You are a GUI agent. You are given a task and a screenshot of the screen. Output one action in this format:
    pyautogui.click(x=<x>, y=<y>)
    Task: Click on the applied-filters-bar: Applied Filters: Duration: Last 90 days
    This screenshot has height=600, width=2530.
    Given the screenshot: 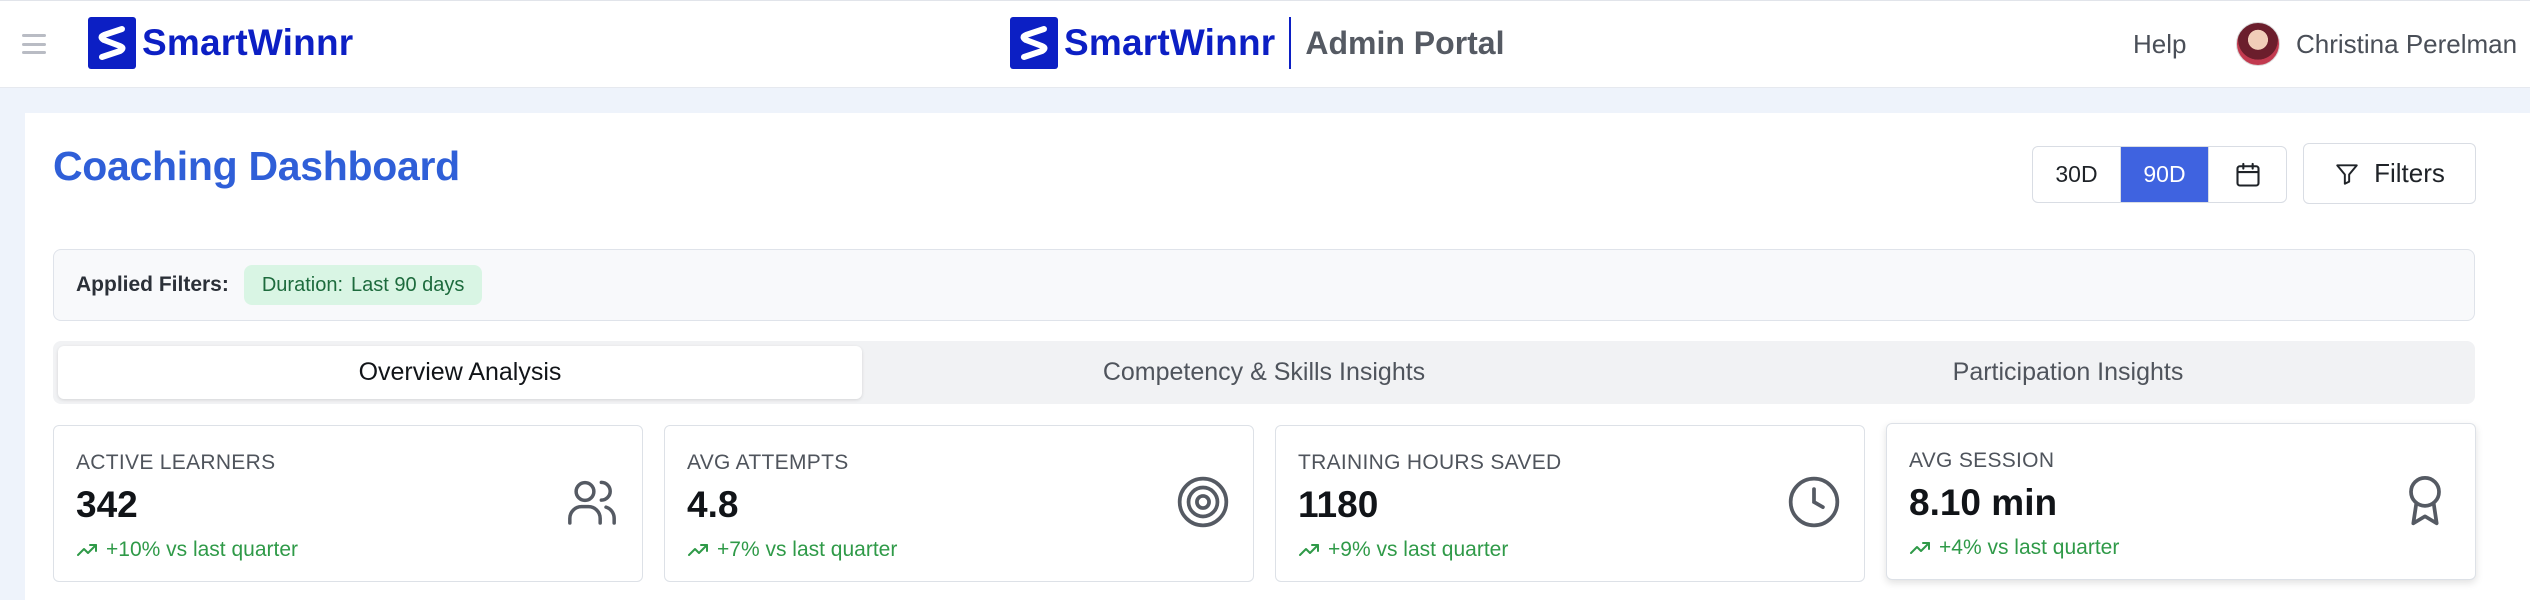 What is the action you would take?
    pyautogui.click(x=1264, y=285)
    